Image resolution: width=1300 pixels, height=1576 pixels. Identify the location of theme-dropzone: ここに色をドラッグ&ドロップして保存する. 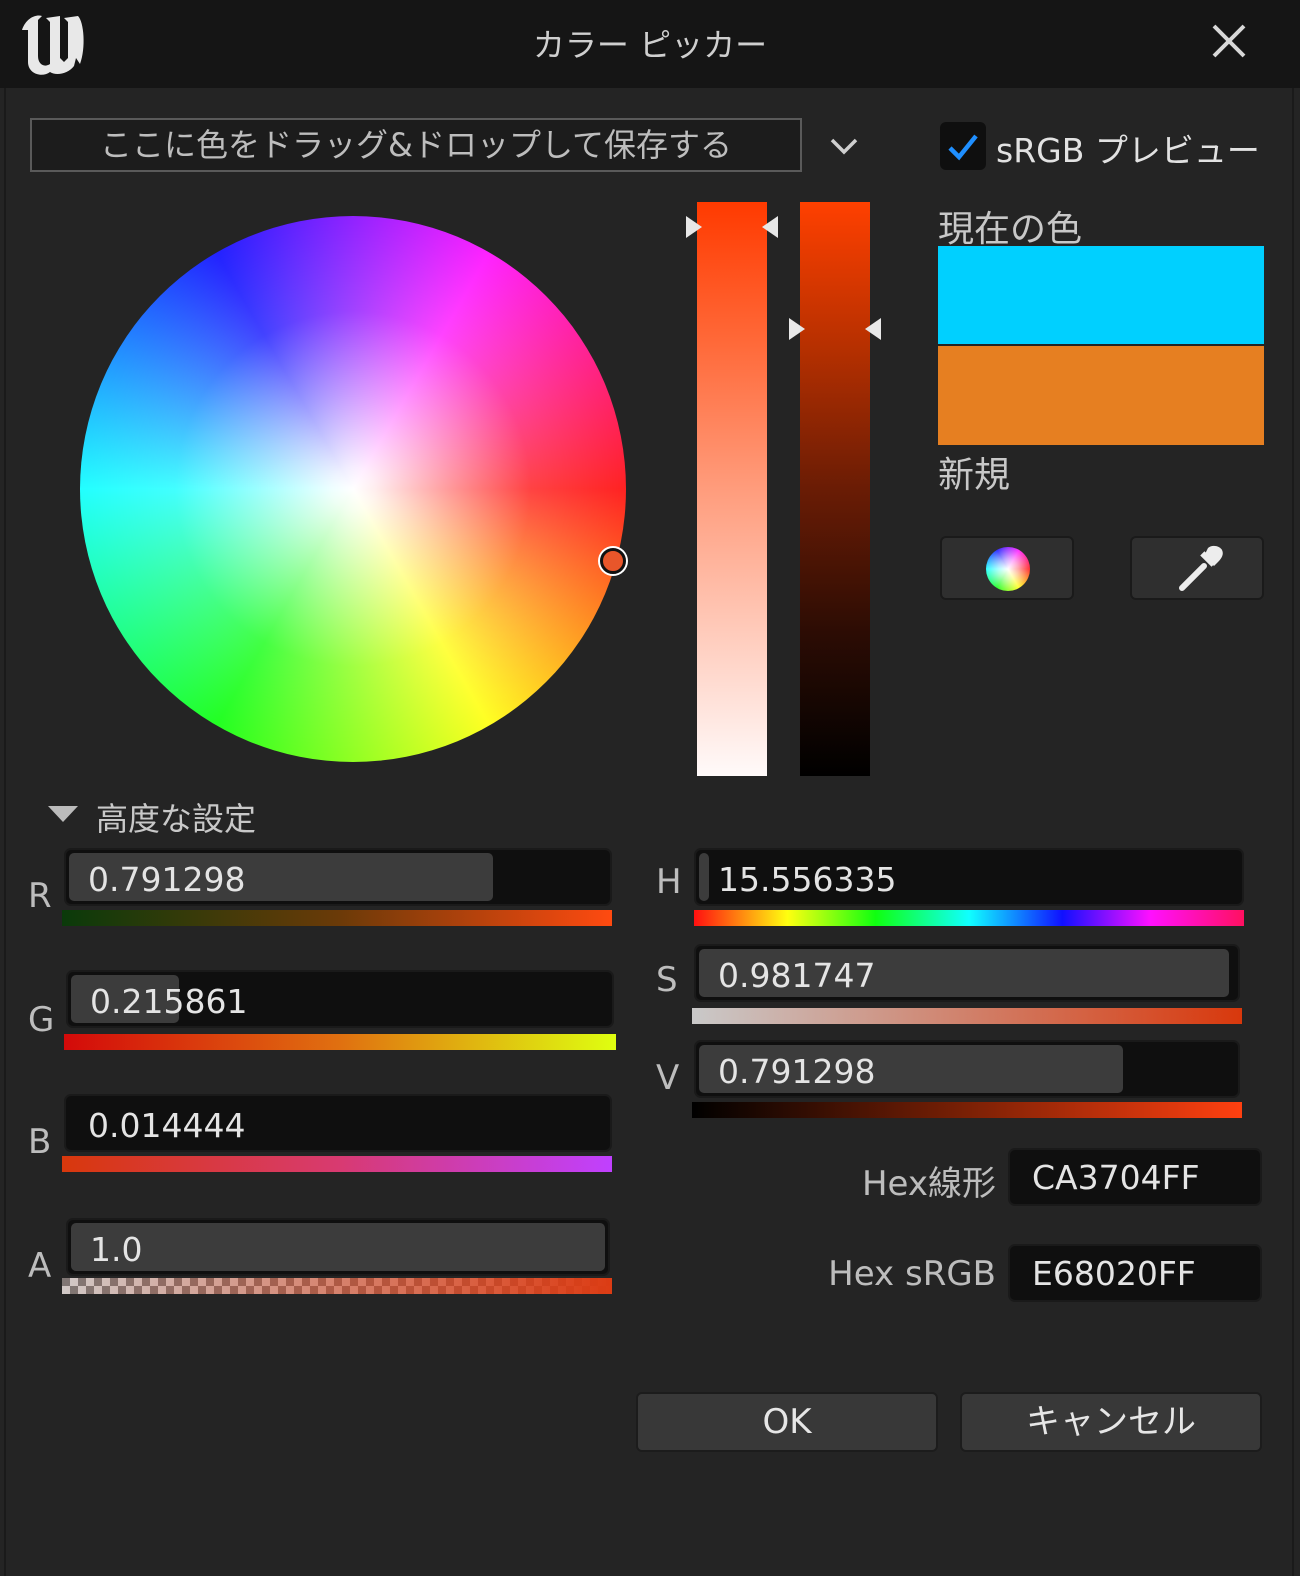
(416, 145).